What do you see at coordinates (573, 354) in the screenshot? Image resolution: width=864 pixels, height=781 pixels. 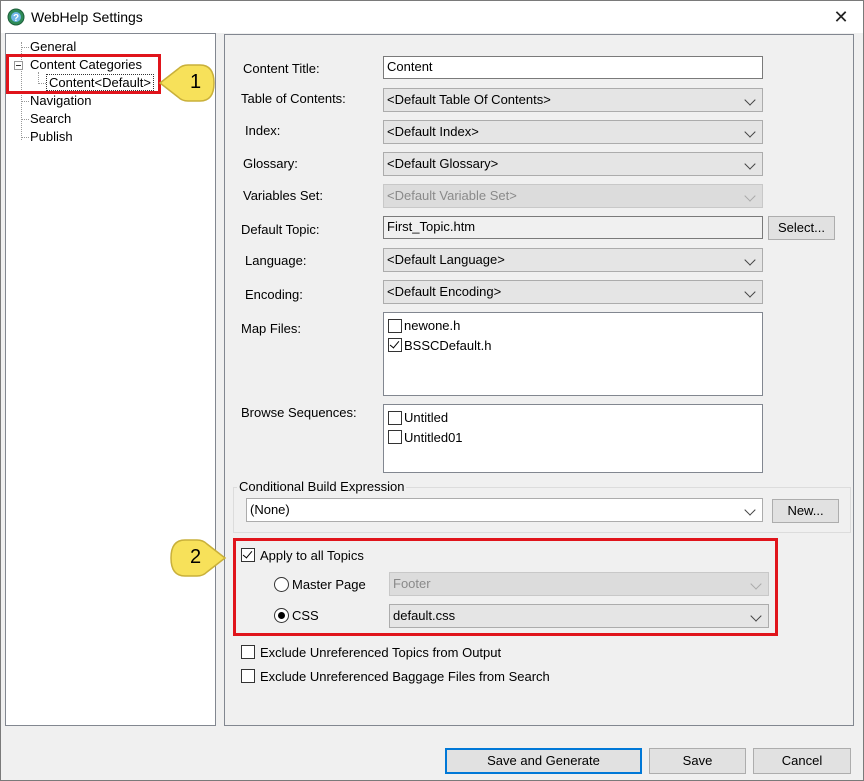 I see `map-files-list: newone.h BSSCDefault.h` at bounding box center [573, 354].